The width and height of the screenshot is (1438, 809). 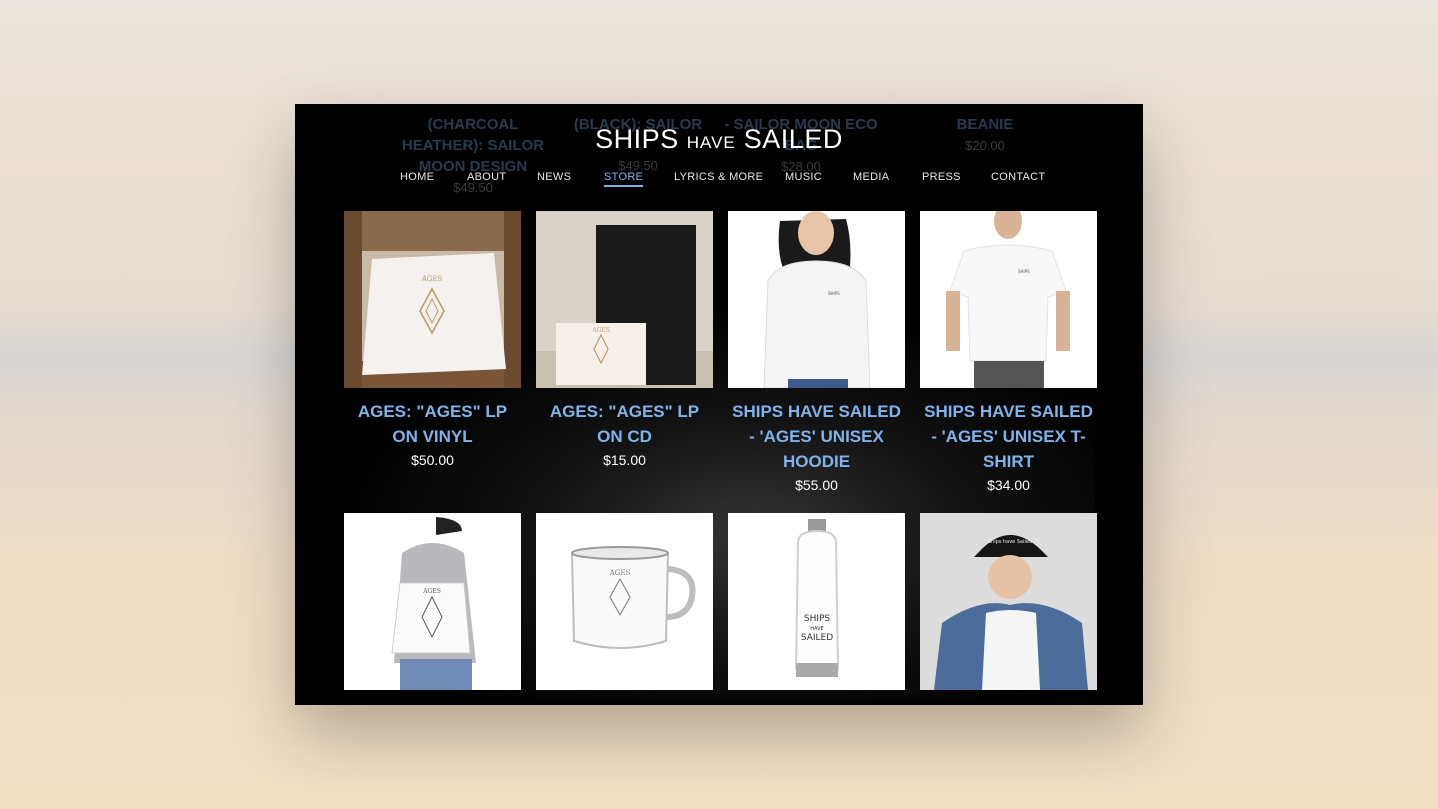 I want to click on product-price: $50.00, so click(x=432, y=460).